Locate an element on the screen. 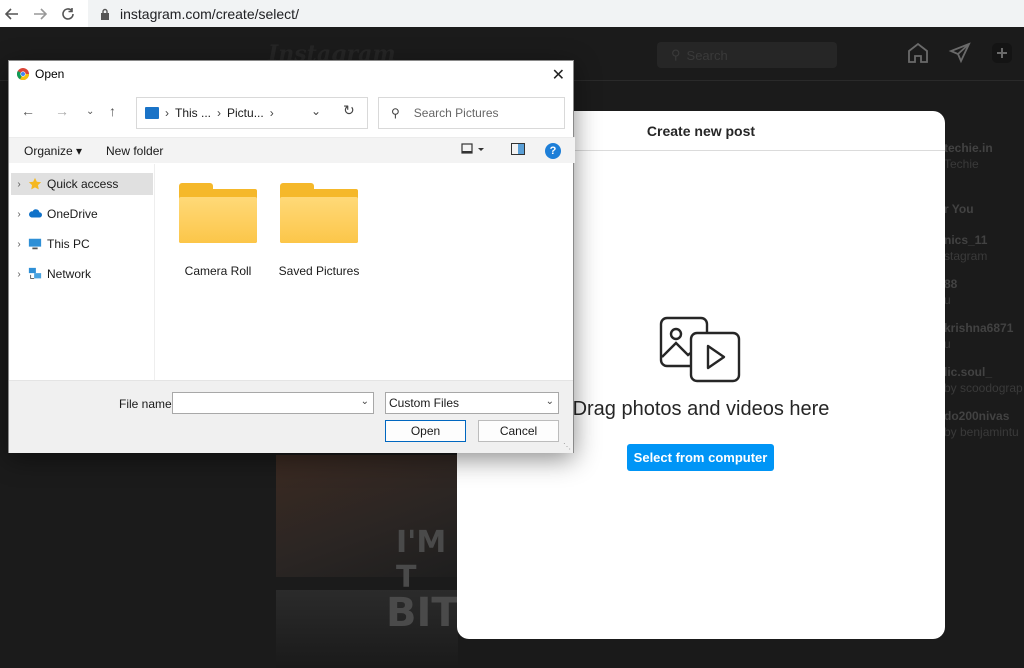  network-icon is located at coordinates (35, 273).